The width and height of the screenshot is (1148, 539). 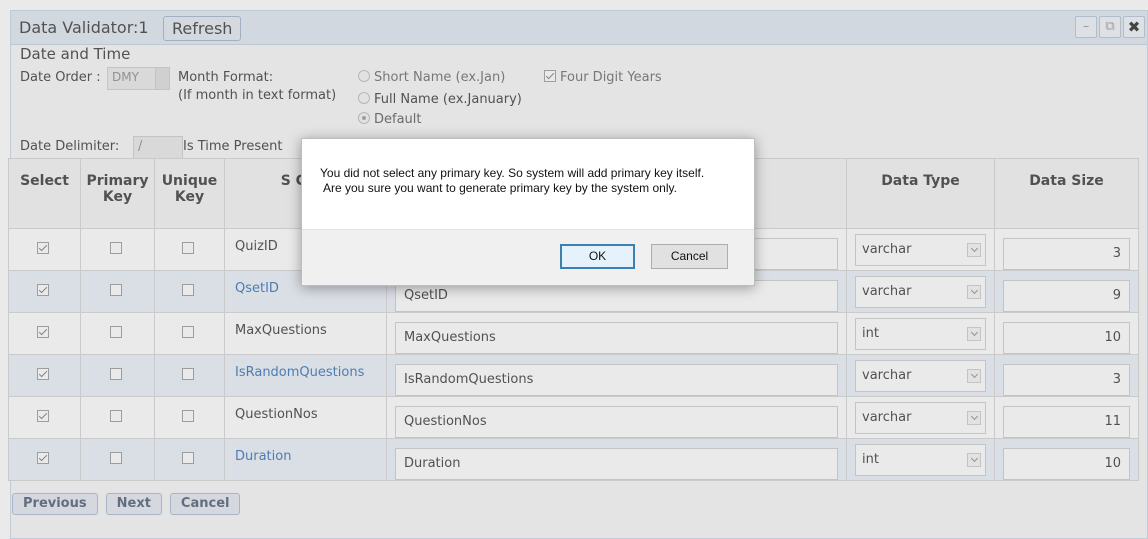 What do you see at coordinates (528, 257) in the screenshot?
I see `dialog-footer: OK Cancel` at bounding box center [528, 257].